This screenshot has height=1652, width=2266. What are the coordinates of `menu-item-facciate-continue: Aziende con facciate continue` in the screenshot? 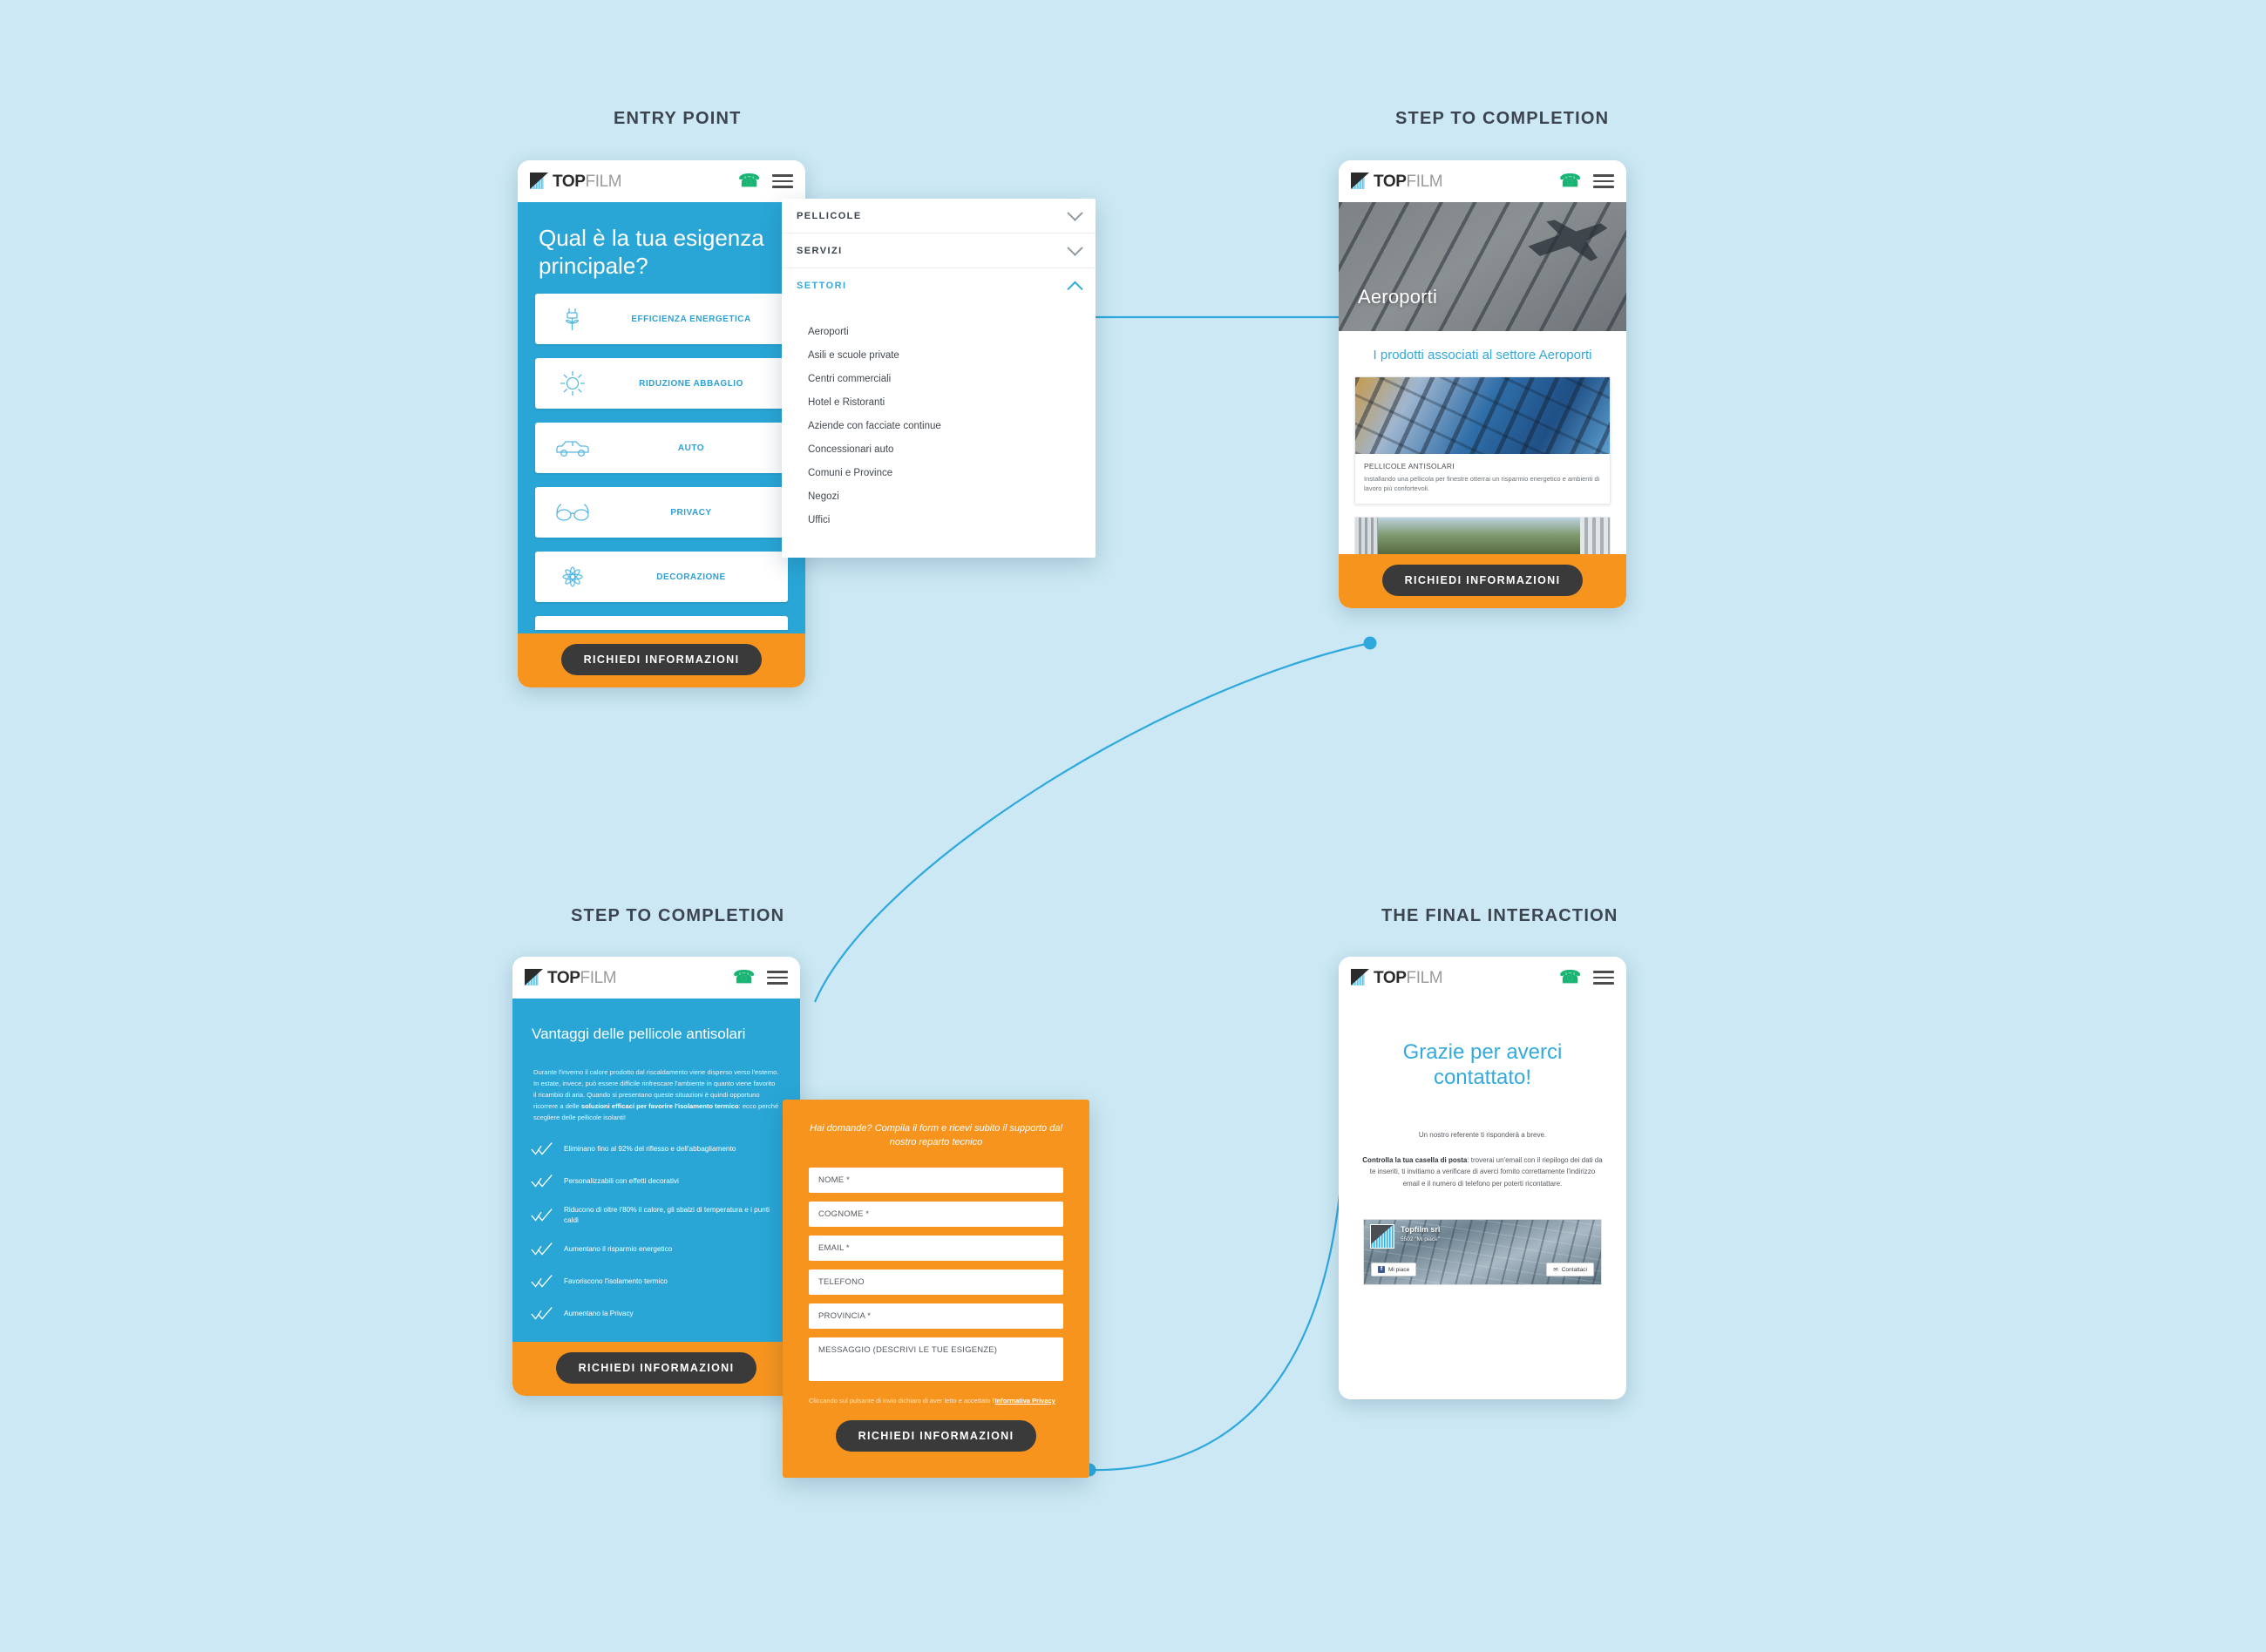 It's located at (952, 425).